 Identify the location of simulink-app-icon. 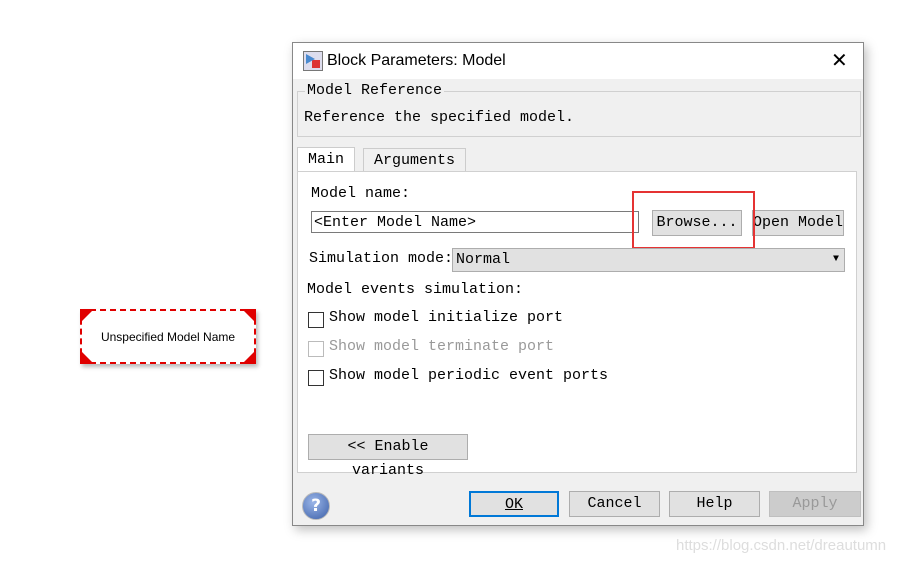
(313, 61).